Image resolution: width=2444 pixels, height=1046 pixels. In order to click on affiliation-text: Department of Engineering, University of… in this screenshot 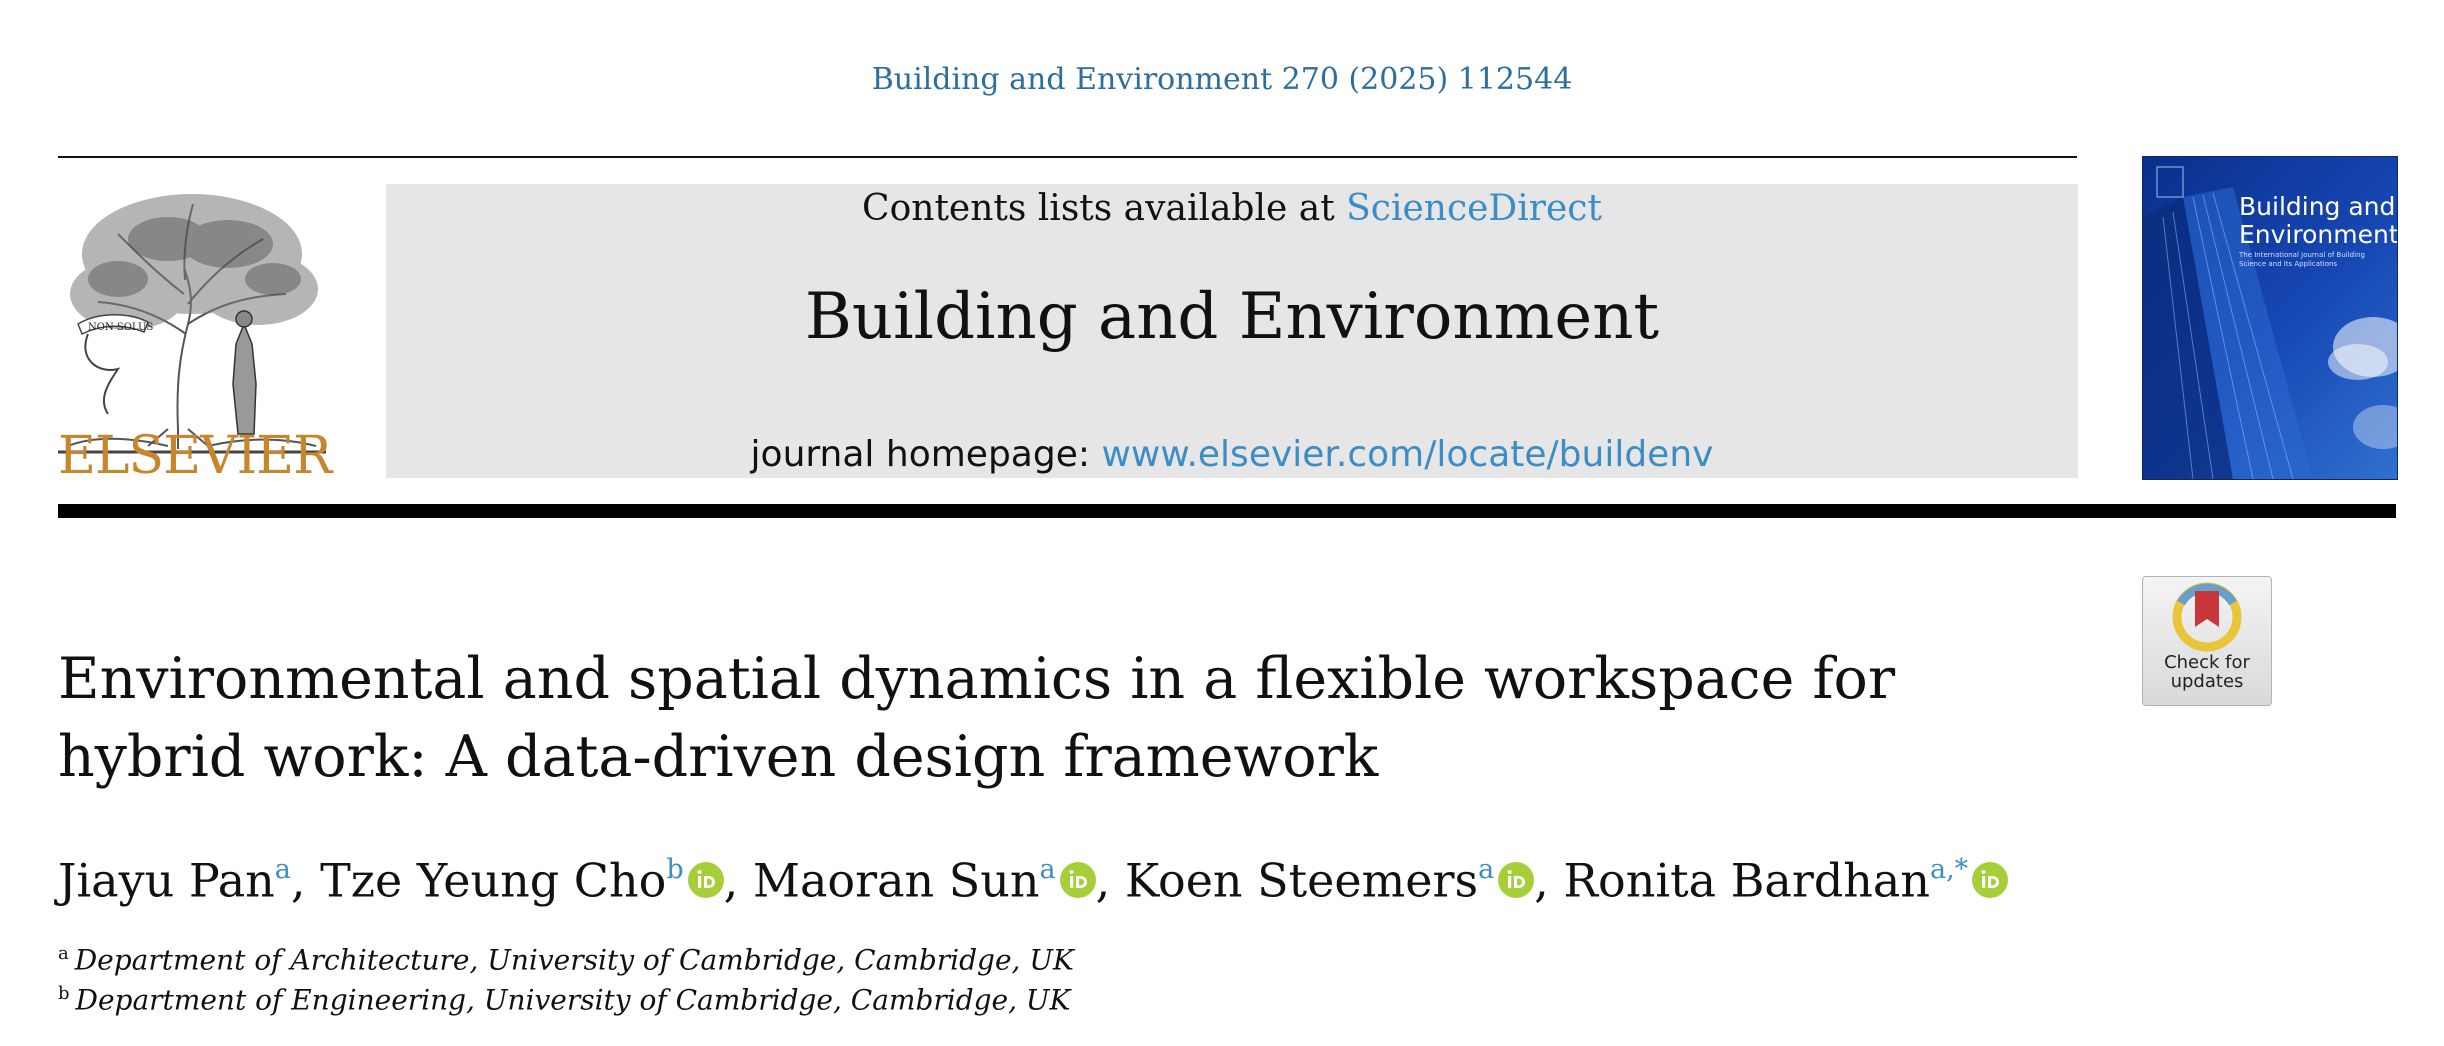, I will do `click(573, 1000)`.